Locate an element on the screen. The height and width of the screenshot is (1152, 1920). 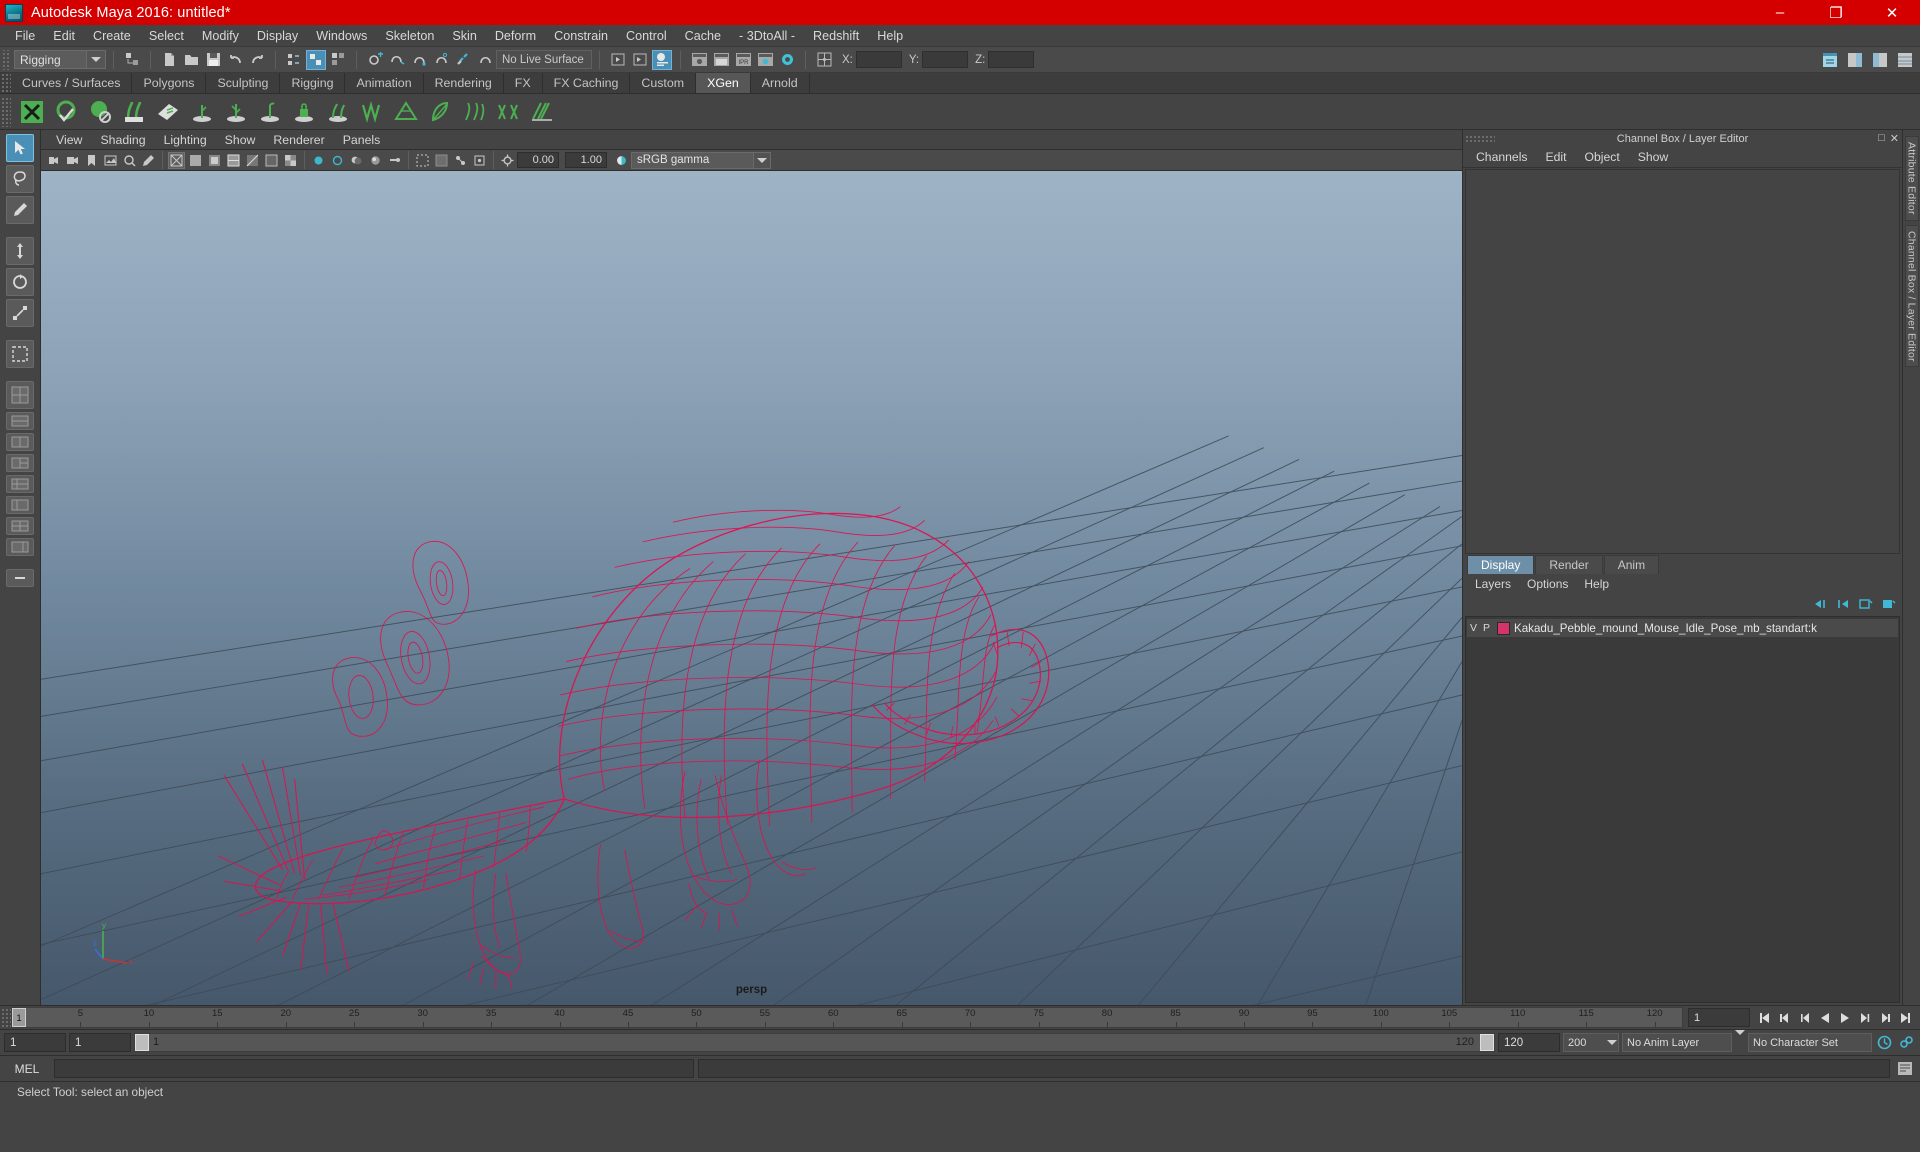
scale-tool is located at coordinates (20, 313).